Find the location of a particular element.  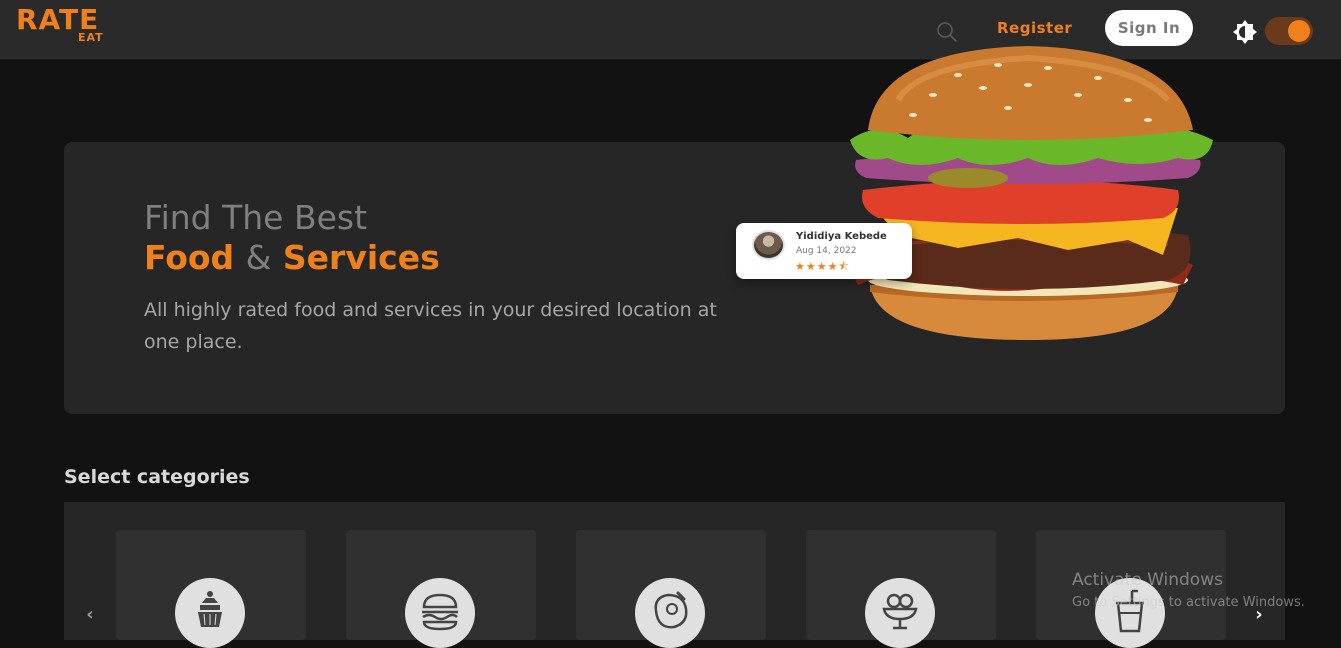

brightness-icon is located at coordinates (1245, 32).